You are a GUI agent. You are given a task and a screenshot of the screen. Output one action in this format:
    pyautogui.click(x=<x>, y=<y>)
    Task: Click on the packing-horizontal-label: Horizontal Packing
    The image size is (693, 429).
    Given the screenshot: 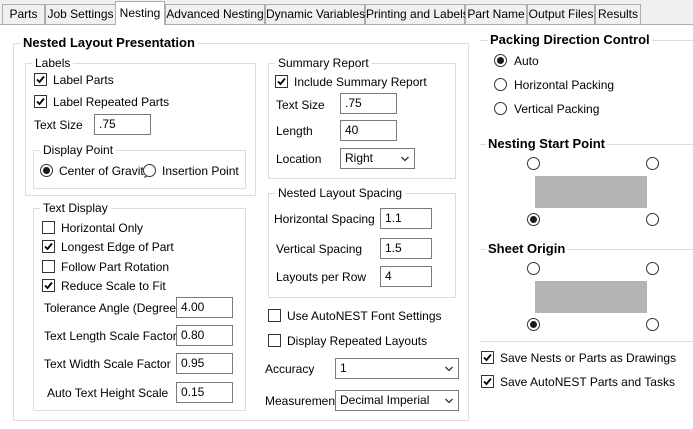 What is the action you would take?
    pyautogui.click(x=564, y=85)
    